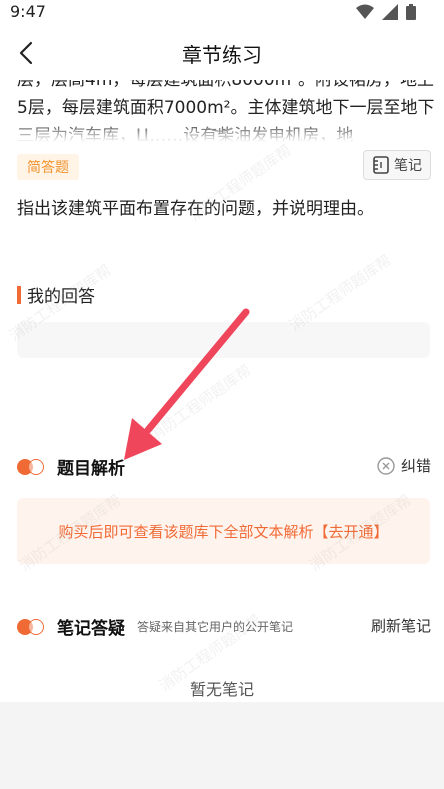  I want to click on section-accent-bar, so click(19, 294).